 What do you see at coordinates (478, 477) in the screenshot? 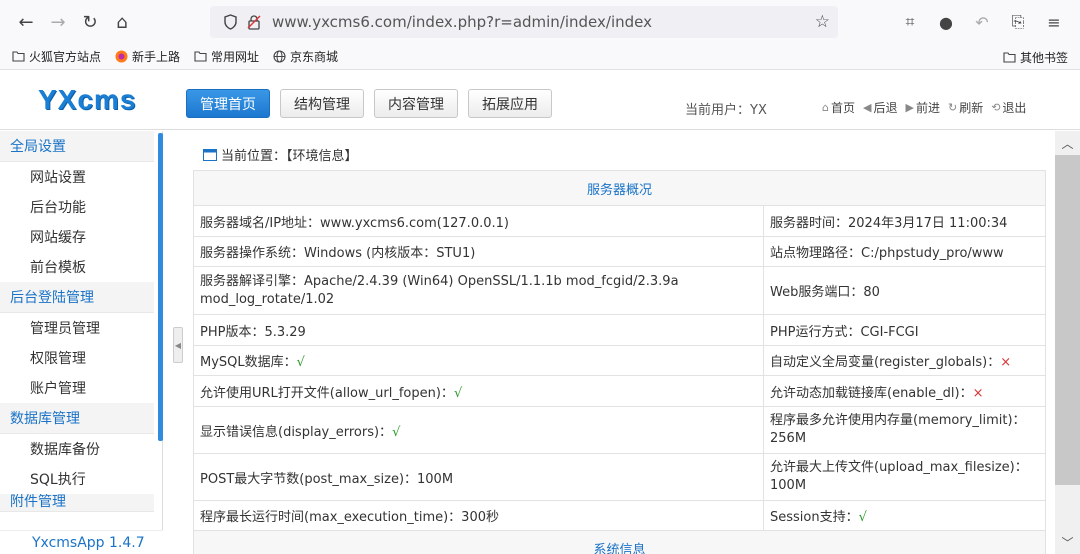
I see `table-cell: POST最大字节数(post_max_size)：100M` at bounding box center [478, 477].